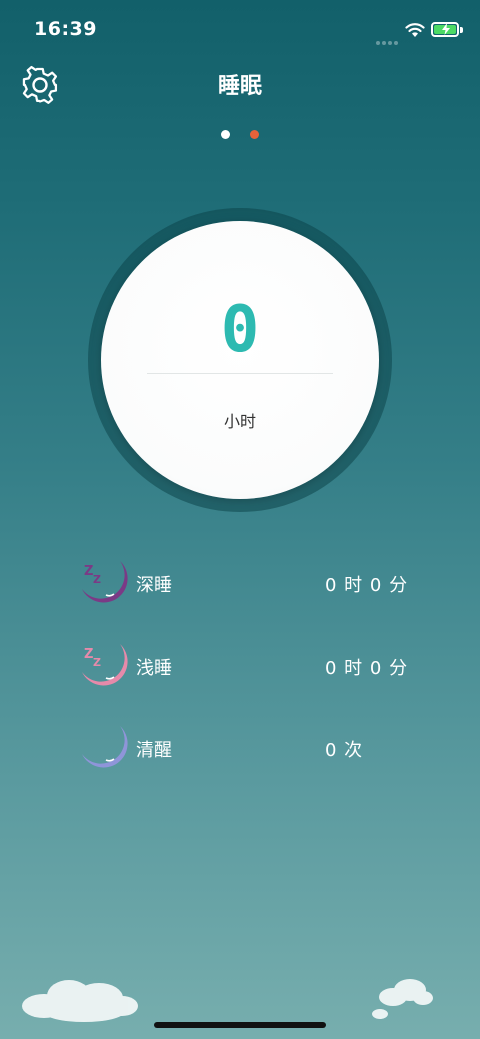  I want to click on light-sleep-label: 浅睡, so click(154, 668).